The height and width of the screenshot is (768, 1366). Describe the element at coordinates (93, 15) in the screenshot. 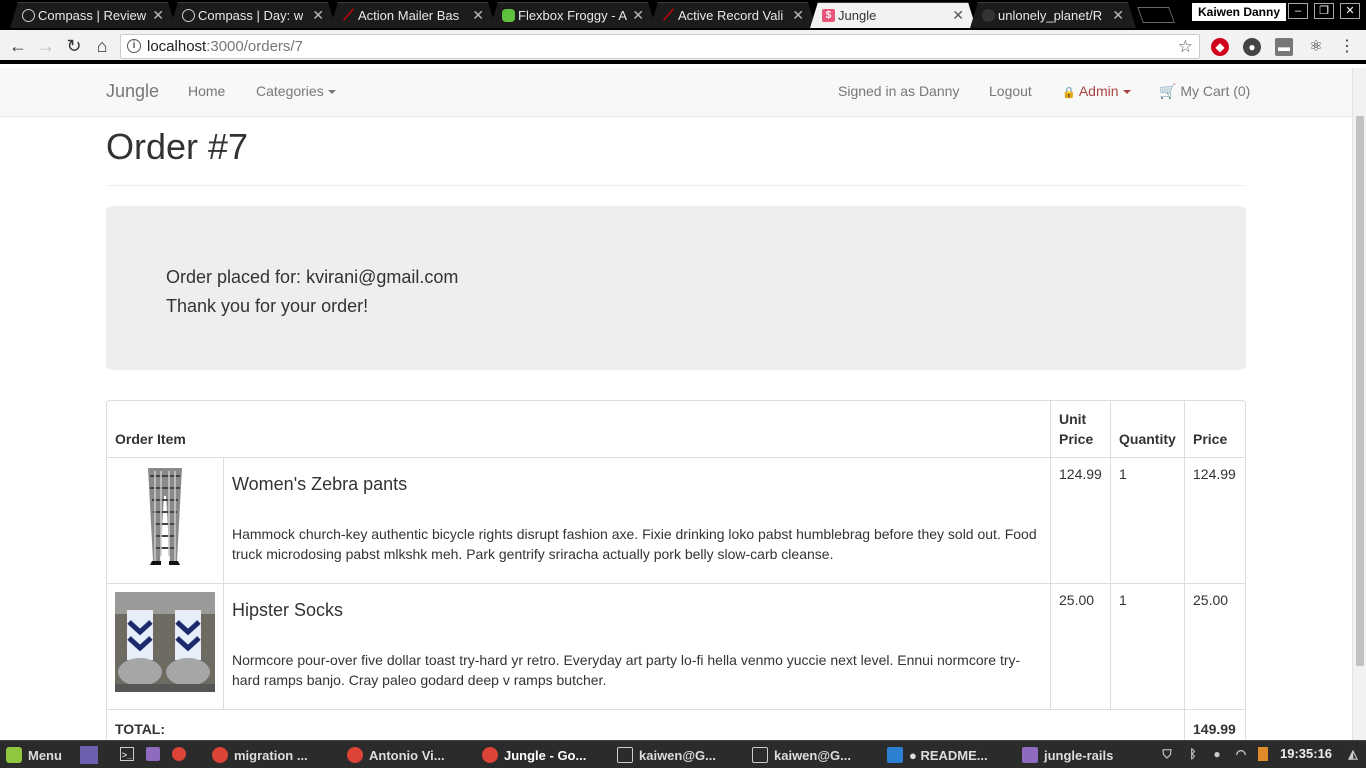

I see `tab-compass-review: Compass | Review ✕` at that location.